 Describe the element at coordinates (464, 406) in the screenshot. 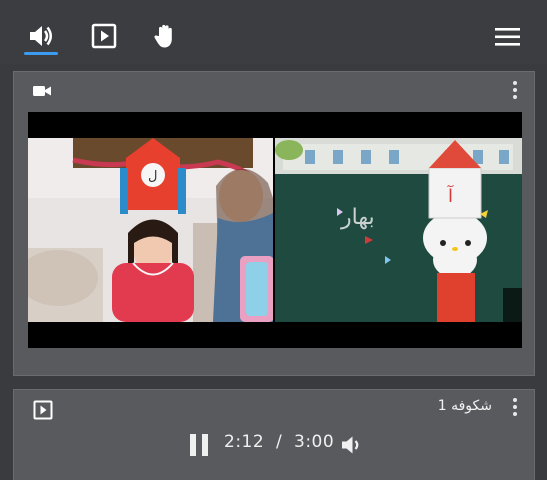

I see `media-title: شکوفه 1` at that location.